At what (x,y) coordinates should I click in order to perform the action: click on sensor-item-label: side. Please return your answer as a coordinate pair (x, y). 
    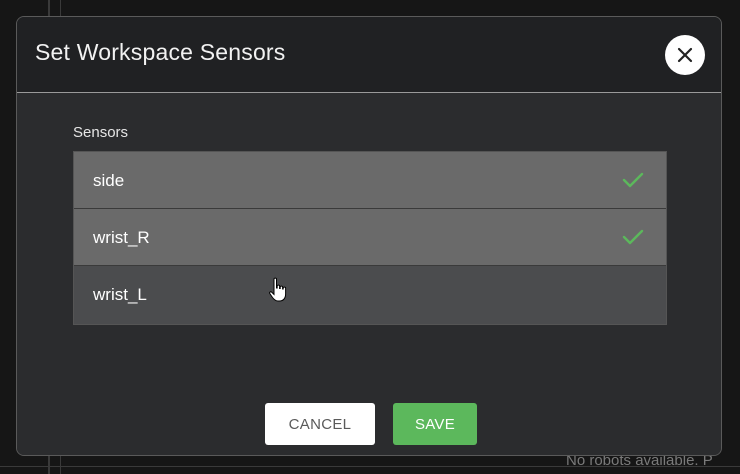
    Looking at the image, I should click on (109, 180).